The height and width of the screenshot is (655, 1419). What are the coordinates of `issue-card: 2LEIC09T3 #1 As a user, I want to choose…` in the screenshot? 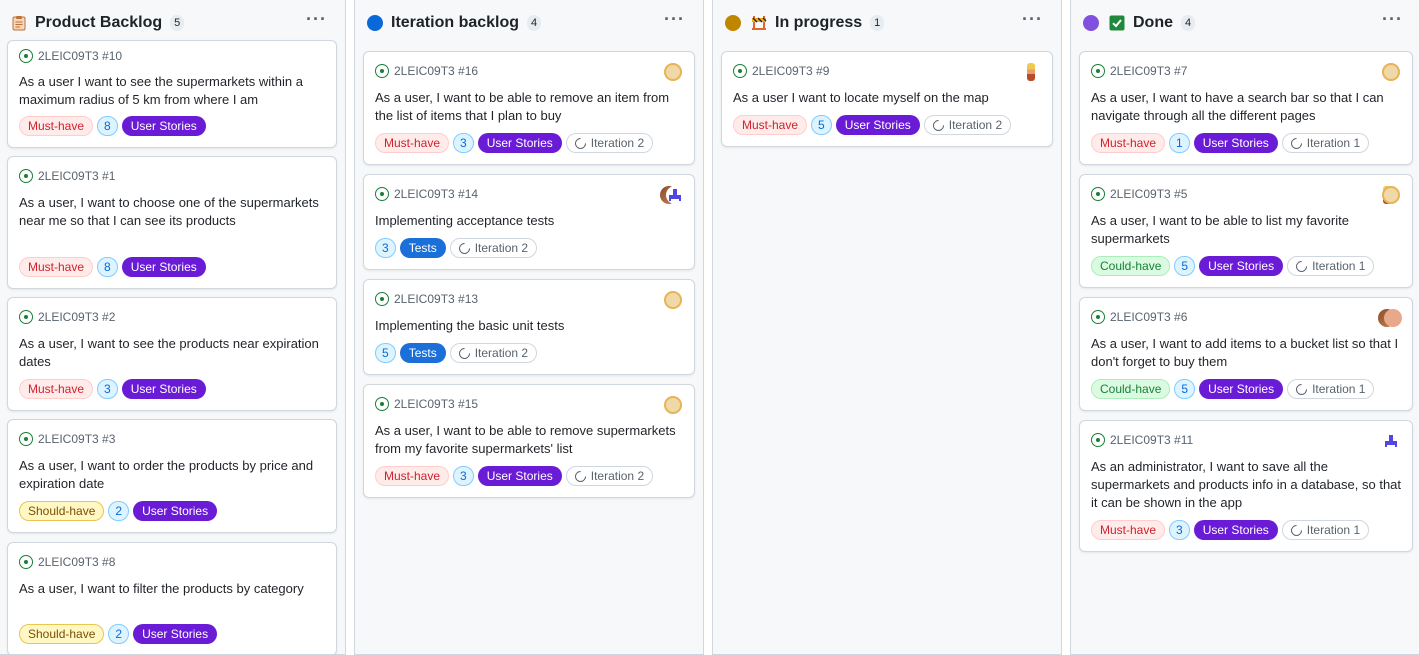 It's located at (172, 222).